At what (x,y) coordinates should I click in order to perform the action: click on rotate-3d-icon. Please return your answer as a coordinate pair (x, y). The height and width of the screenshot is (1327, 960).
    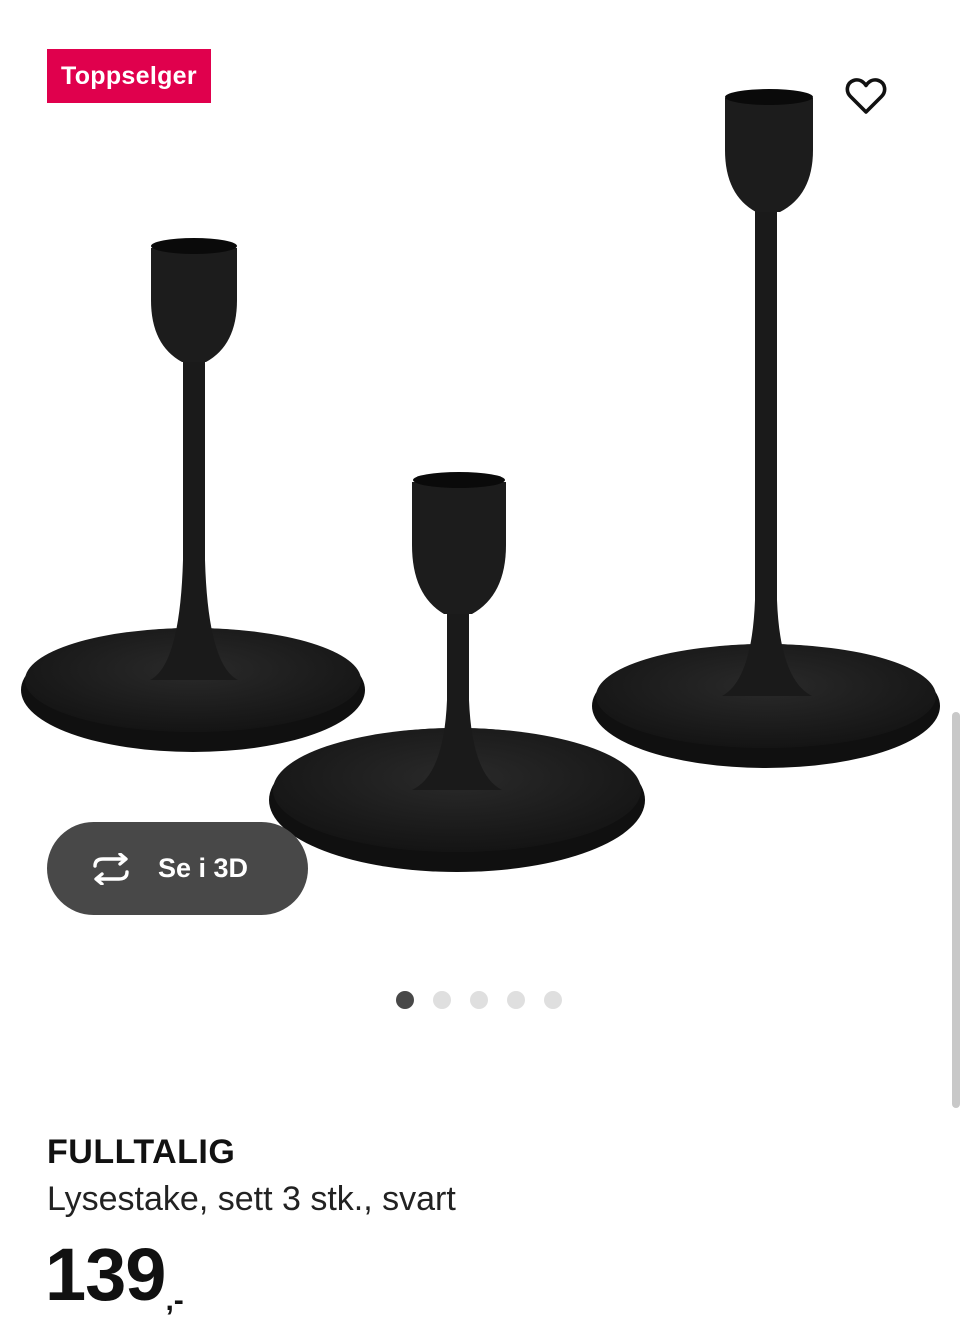
    Looking at the image, I should click on (111, 868).